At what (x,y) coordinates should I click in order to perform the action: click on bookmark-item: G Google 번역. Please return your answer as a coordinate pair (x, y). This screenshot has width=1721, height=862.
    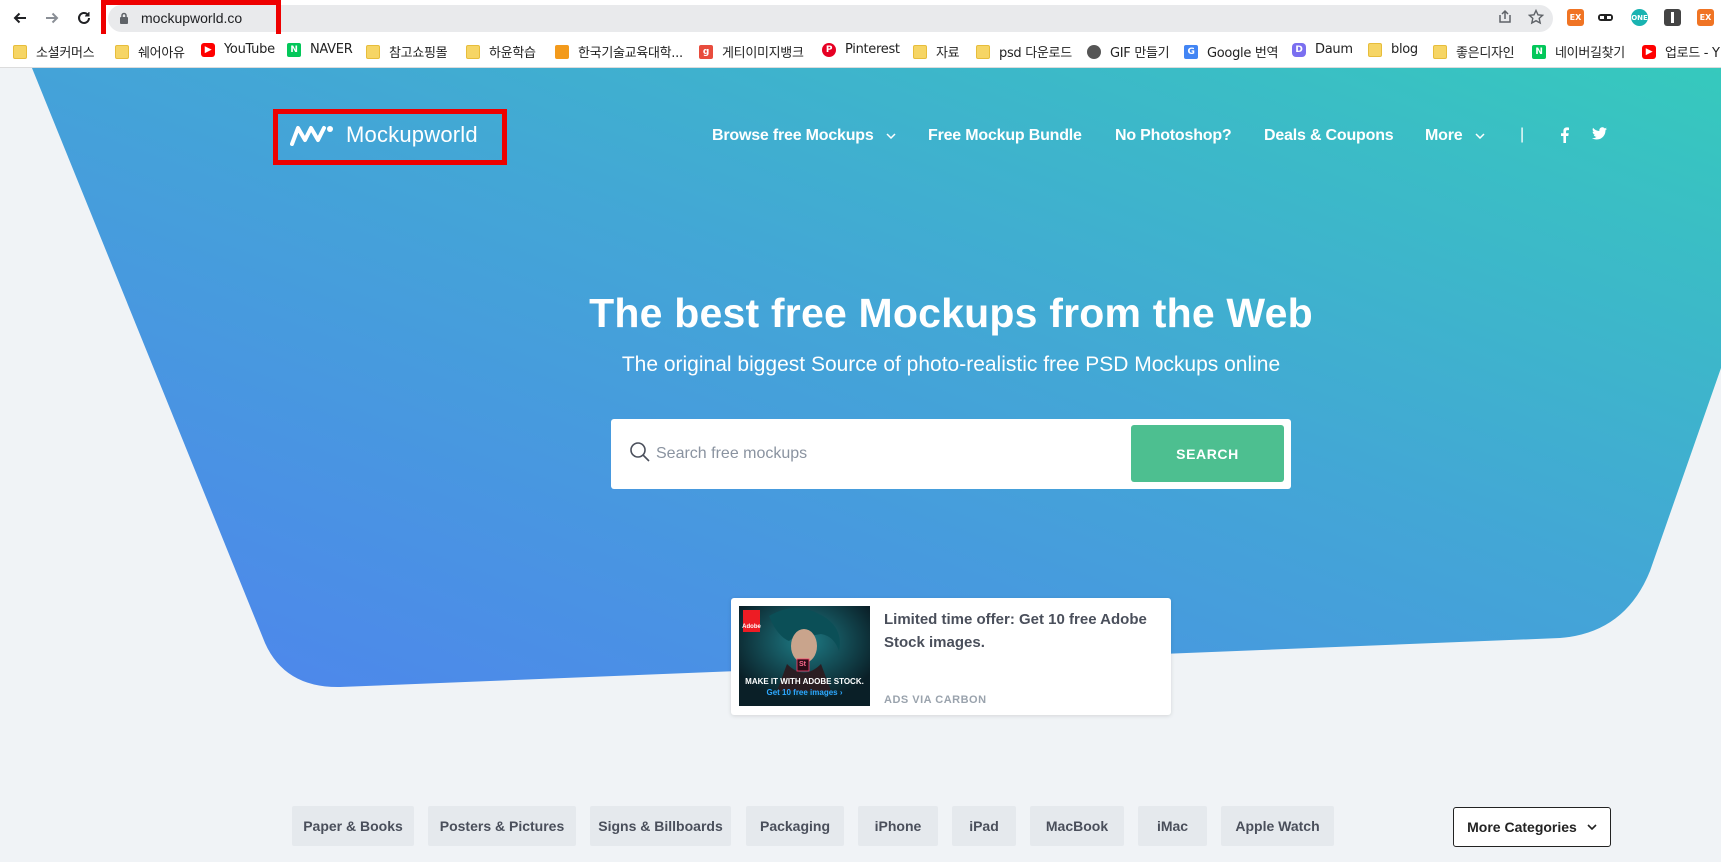
    Looking at the image, I should click on (1231, 51).